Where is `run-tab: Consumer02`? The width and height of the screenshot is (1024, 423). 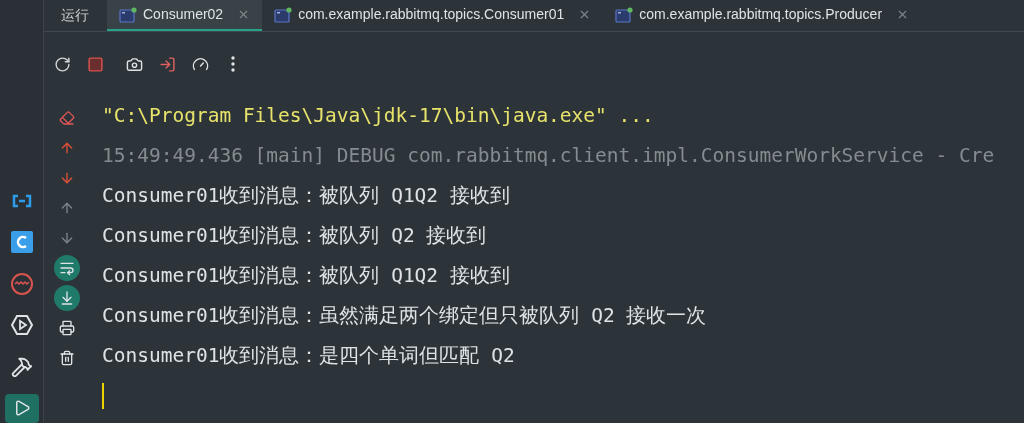
run-tab: Consumer02 is located at coordinates (185, 15).